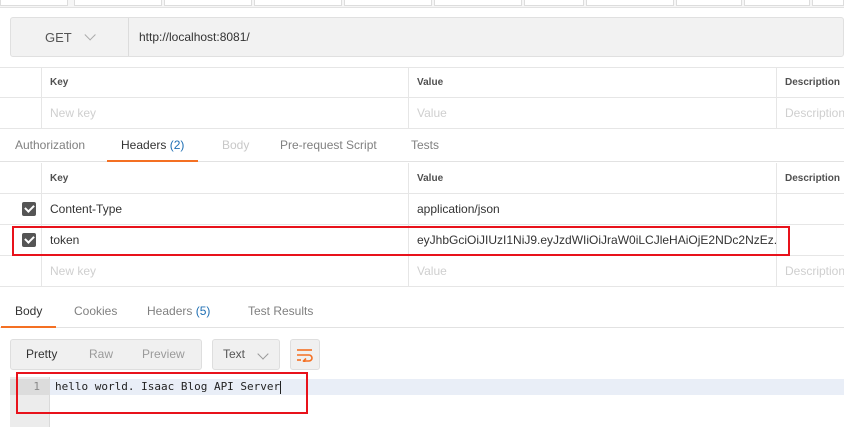 The height and width of the screenshot is (427, 844). Describe the element at coordinates (101, 354) in the screenshot. I see `format-raw-button: Raw` at that location.